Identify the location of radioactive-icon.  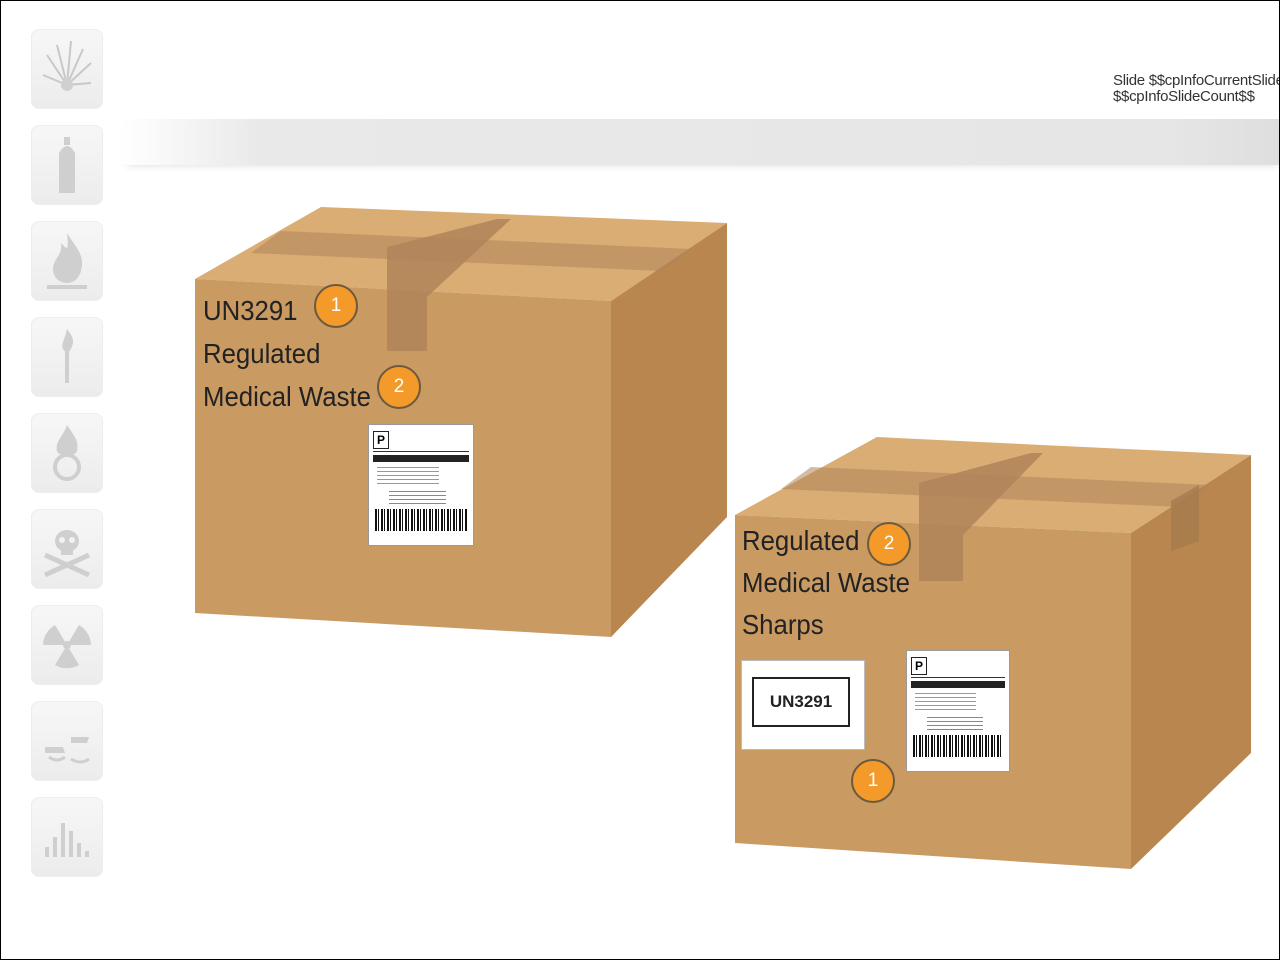
(67, 645).